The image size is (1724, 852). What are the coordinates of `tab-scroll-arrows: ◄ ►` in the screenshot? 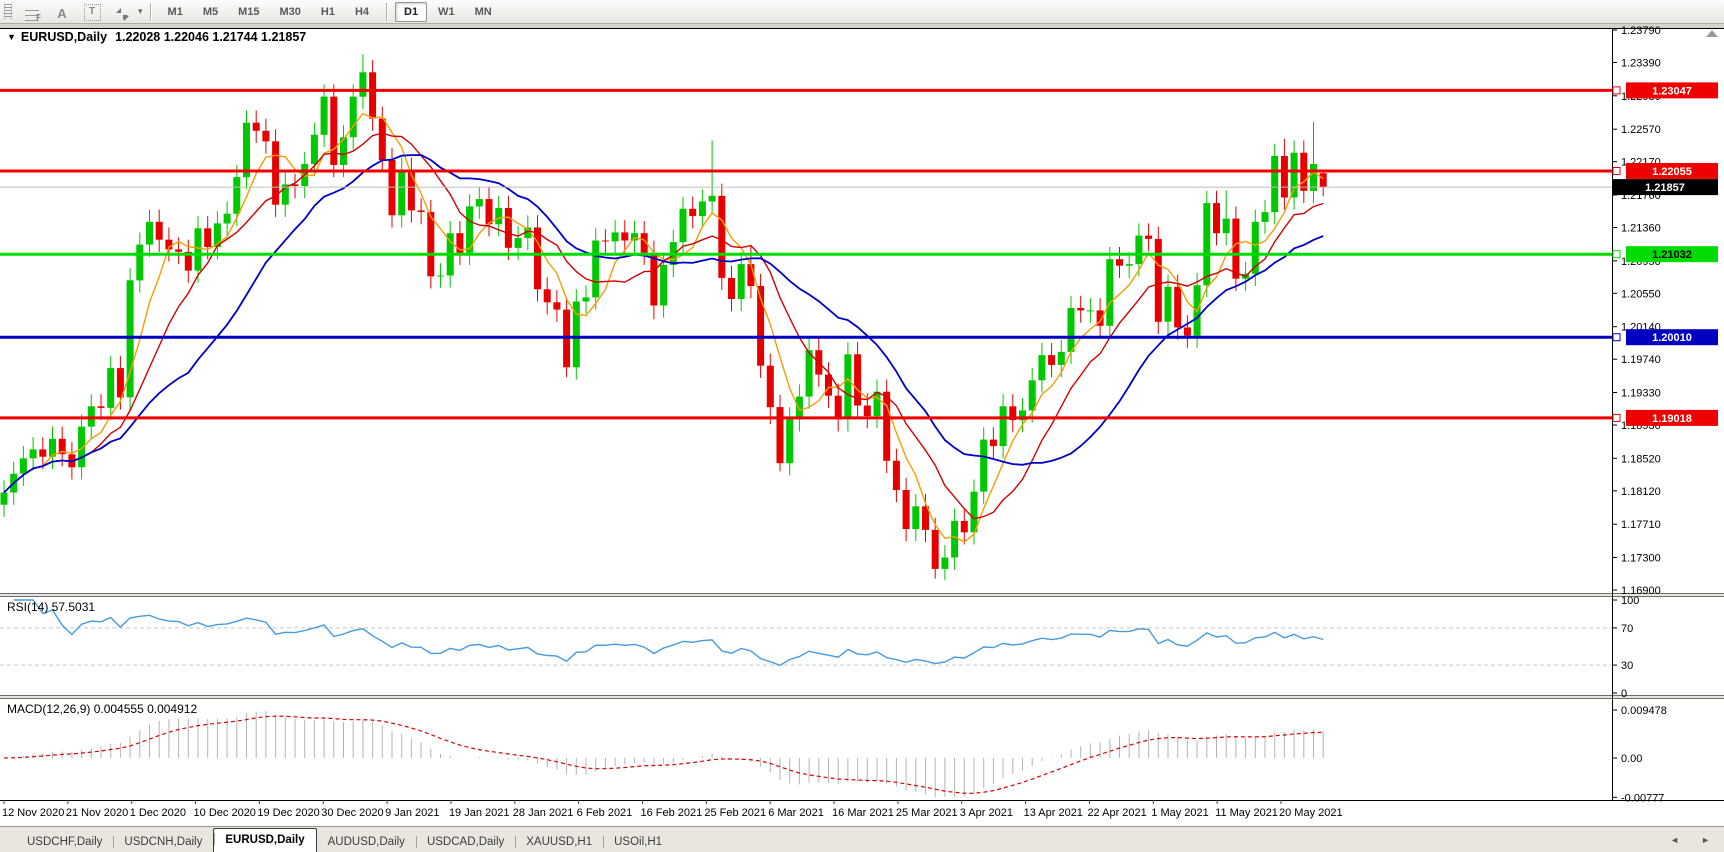 It's located at (1690, 840).